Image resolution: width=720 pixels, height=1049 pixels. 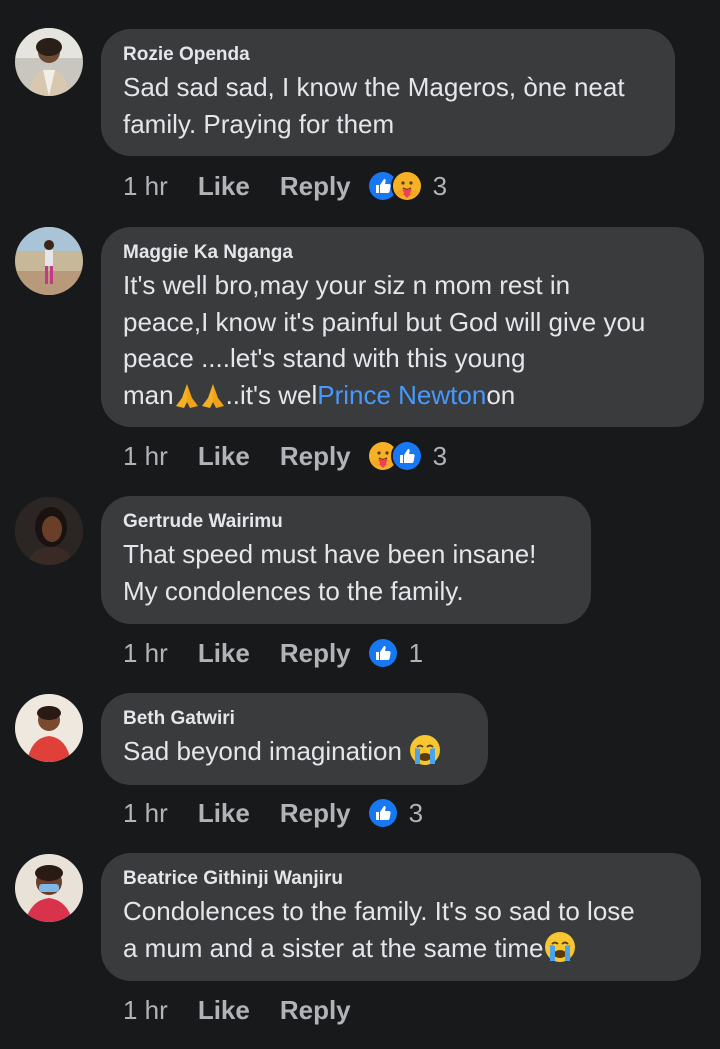 What do you see at coordinates (501, 394) in the screenshot?
I see `comment-text-segment: on` at bounding box center [501, 394].